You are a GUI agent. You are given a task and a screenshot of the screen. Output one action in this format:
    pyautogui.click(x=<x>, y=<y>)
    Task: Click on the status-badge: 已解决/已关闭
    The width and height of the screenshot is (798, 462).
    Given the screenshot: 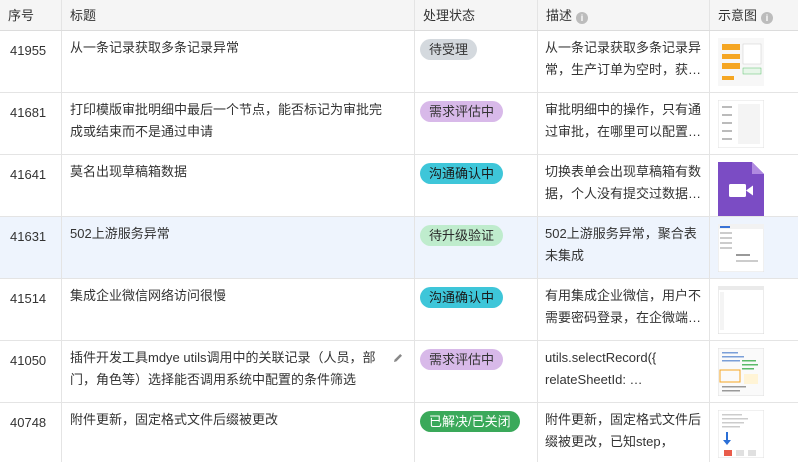 What is the action you would take?
    pyautogui.click(x=470, y=421)
    